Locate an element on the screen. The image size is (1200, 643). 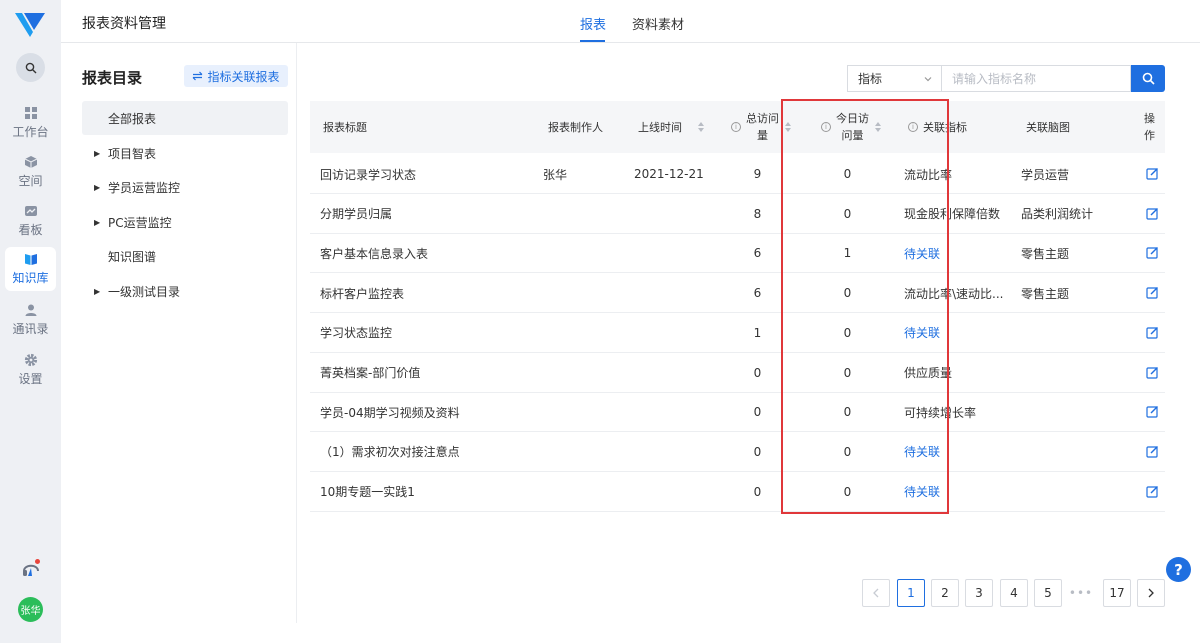
nav-item-contacts: 通讯录 is located at coordinates (30, 320).